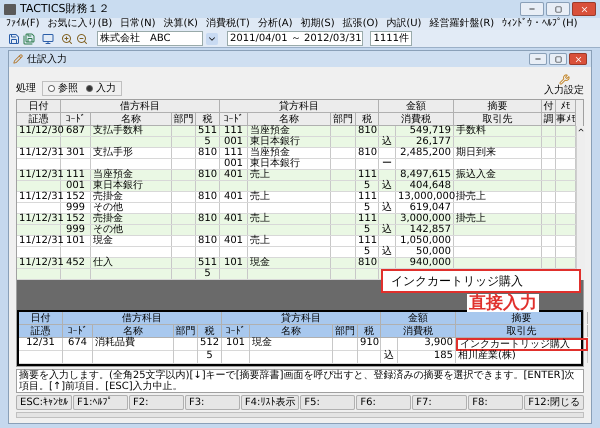  What do you see at coordinates (82, 38) in the screenshot?
I see `zoom-out-icon` at bounding box center [82, 38].